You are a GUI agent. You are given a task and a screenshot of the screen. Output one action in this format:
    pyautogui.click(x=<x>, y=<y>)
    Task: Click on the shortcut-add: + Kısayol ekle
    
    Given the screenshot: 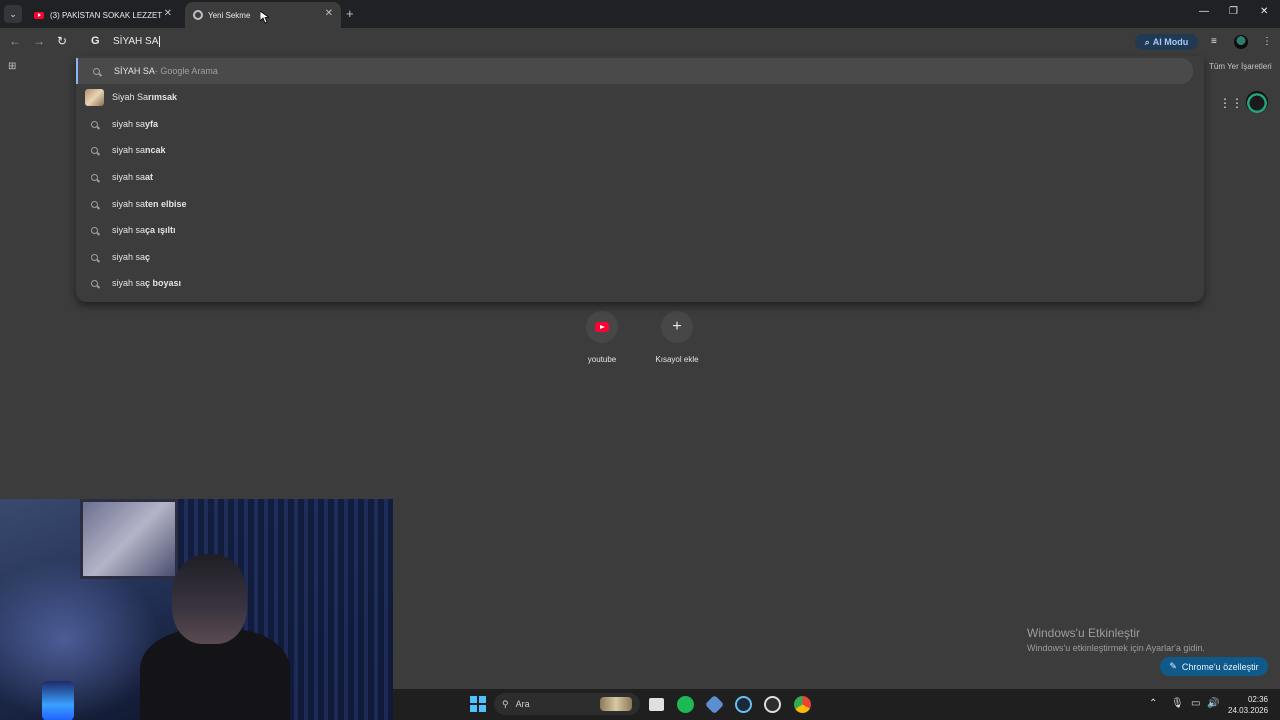 What is the action you would take?
    pyautogui.click(x=677, y=337)
    